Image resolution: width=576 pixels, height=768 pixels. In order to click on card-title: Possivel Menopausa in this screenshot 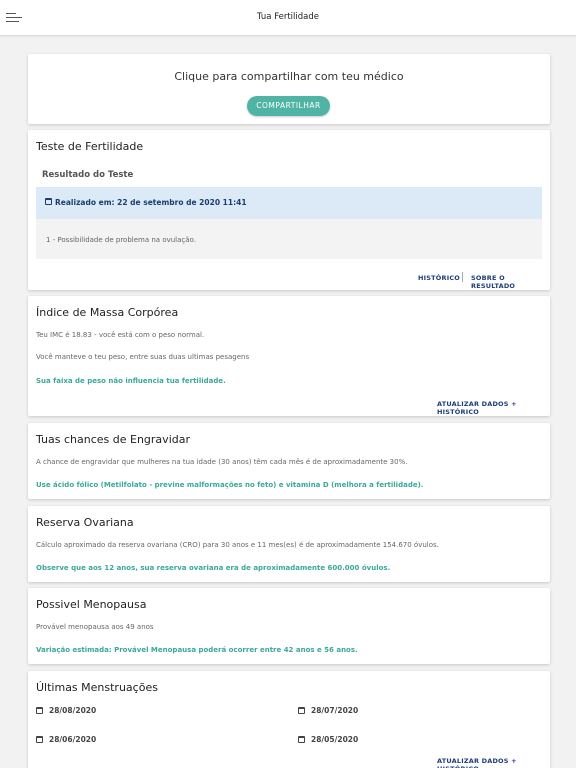, I will do `click(91, 604)`.